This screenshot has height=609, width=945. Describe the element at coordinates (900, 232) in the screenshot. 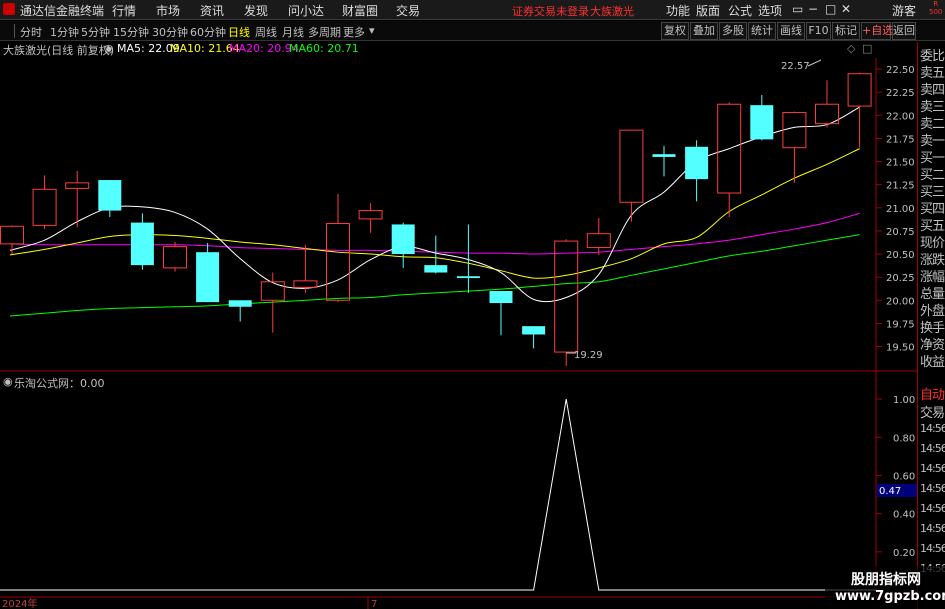

I see `price-tick-label: 20.75` at that location.